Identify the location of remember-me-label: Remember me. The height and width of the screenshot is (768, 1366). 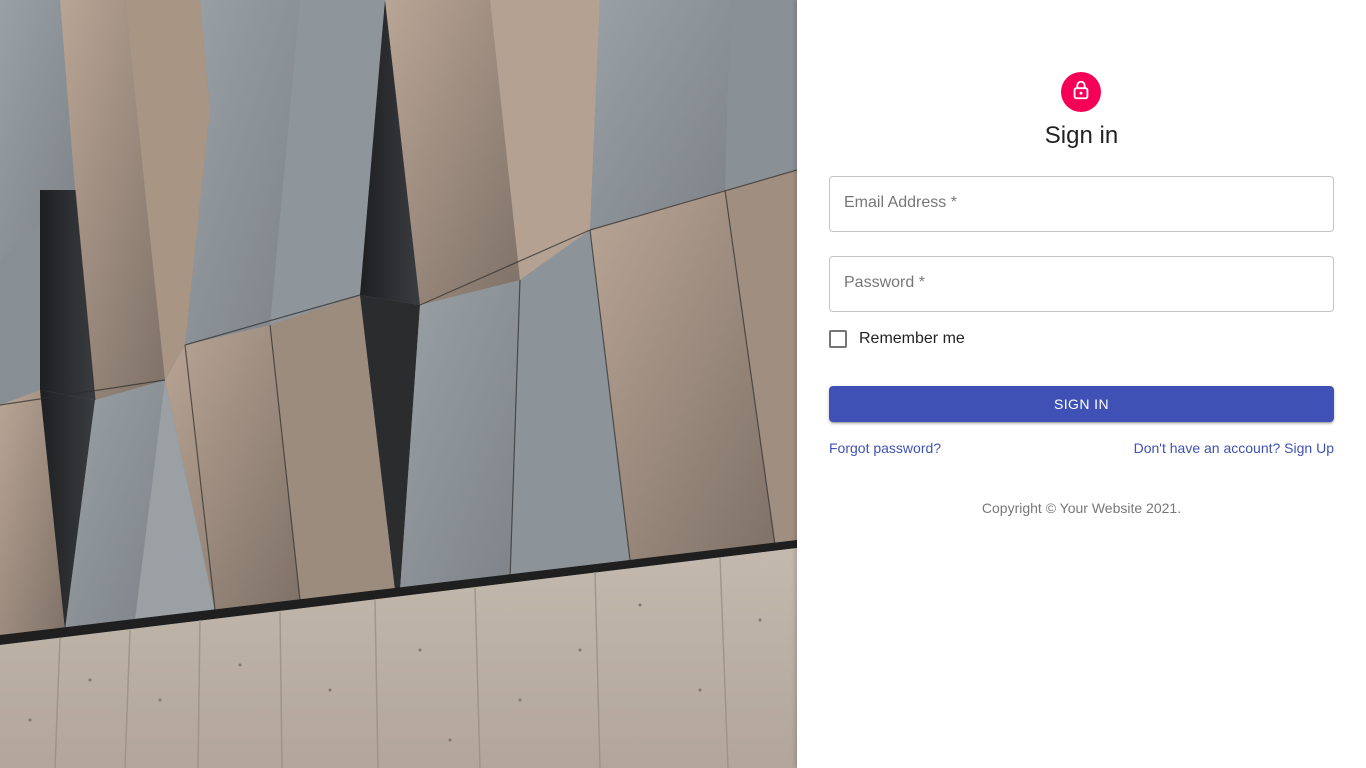
(912, 338).